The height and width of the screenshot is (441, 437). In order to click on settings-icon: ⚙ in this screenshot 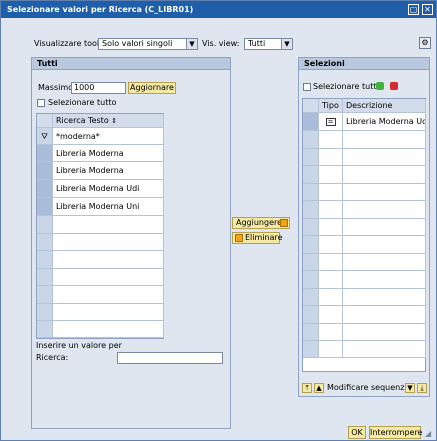, I will do `click(425, 43)`.